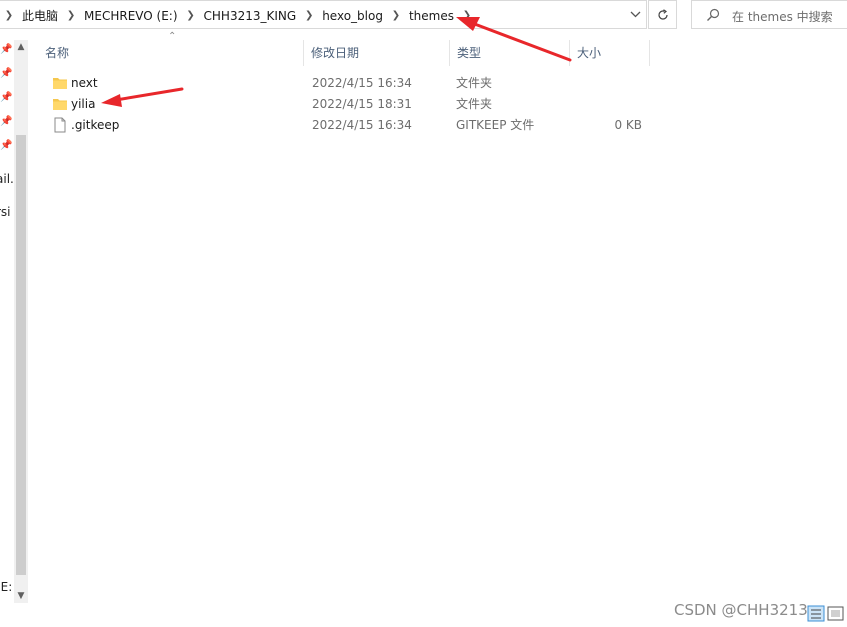  What do you see at coordinates (83, 104) in the screenshot?
I see `file-name: yilia` at bounding box center [83, 104].